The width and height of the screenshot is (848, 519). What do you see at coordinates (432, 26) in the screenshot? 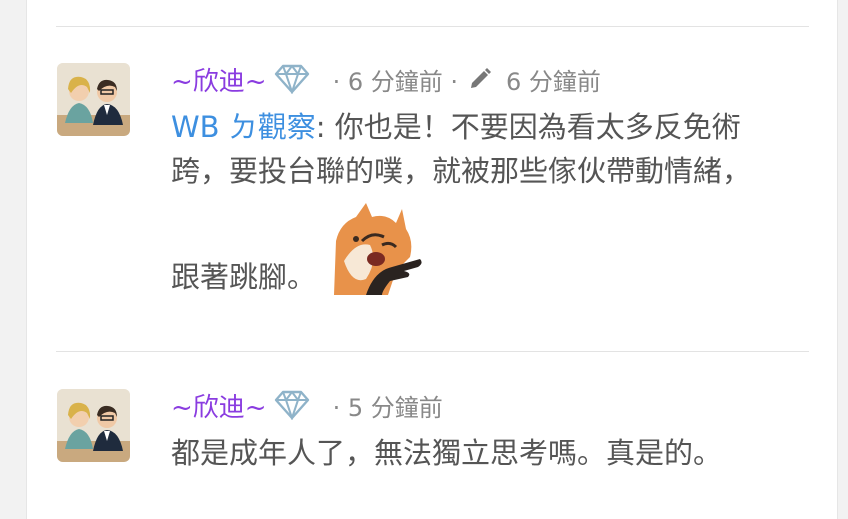
I see `divider-top` at bounding box center [432, 26].